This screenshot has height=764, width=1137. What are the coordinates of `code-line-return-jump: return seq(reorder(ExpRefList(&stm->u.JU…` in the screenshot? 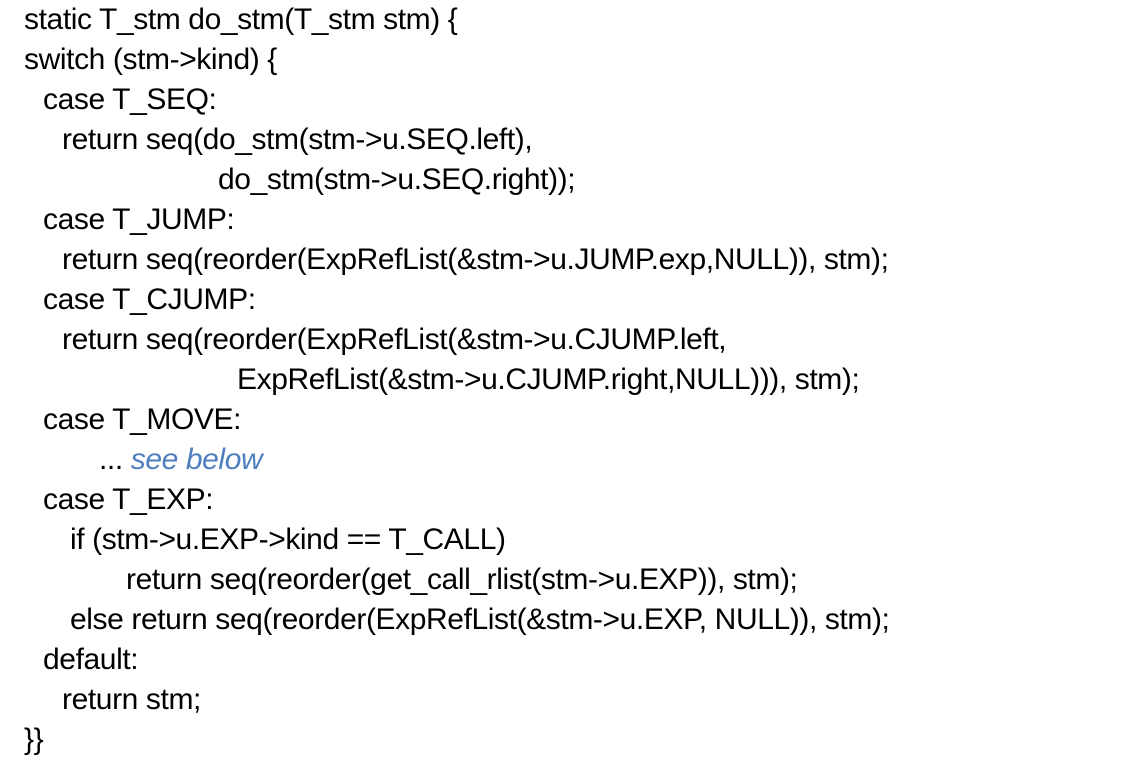 It's located at (475, 259).